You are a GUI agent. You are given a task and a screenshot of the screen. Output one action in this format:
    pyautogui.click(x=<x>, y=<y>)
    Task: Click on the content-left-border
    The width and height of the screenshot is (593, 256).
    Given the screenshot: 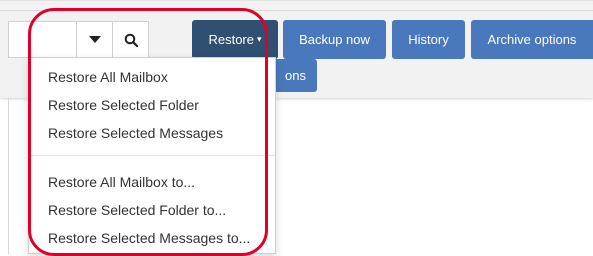 What is the action you would take?
    pyautogui.click(x=8, y=175)
    